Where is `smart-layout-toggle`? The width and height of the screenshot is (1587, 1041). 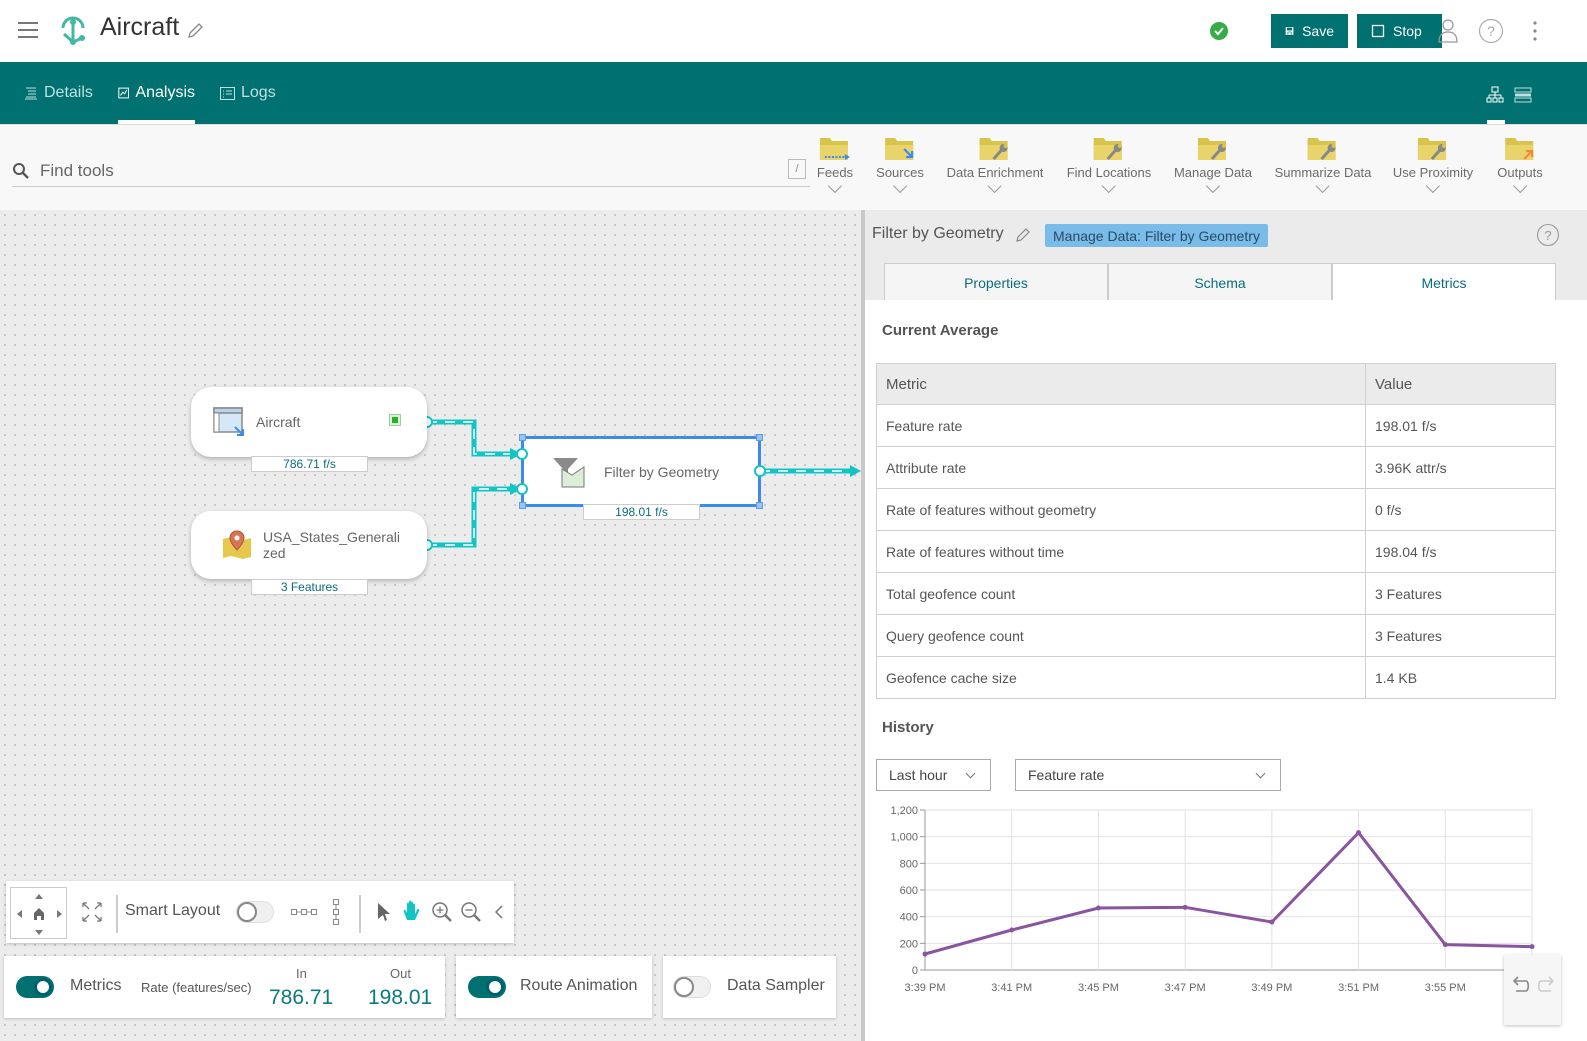 smart-layout-toggle is located at coordinates (255, 912).